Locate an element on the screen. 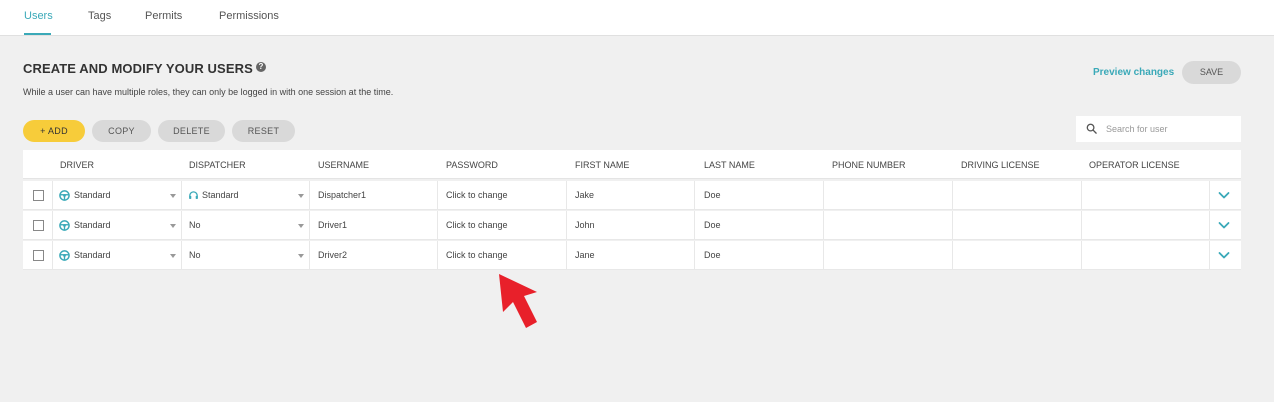  tab-permits: Permits is located at coordinates (163, 16).